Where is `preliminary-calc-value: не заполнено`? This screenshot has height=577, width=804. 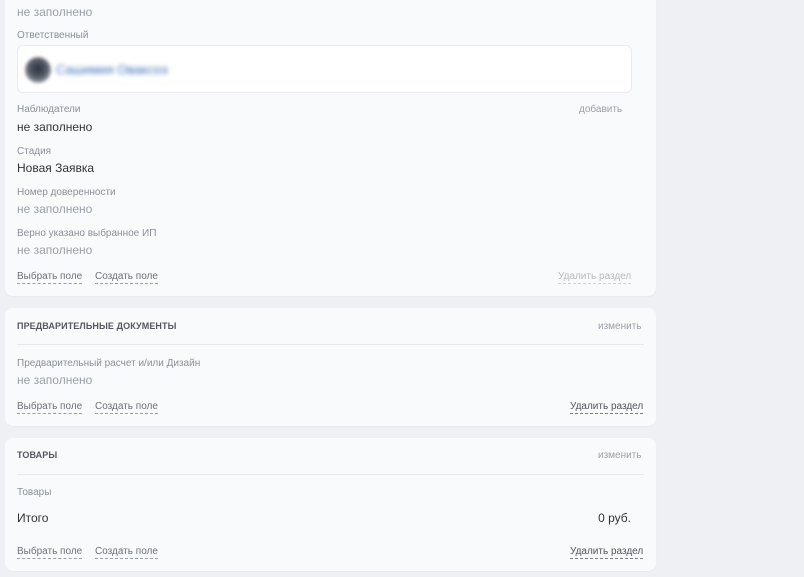 preliminary-calc-value: не заполнено is located at coordinates (54, 380).